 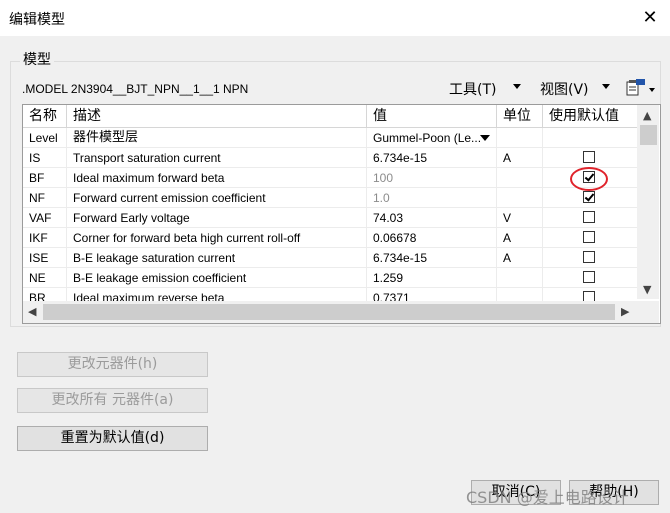 I want to click on table-row: VAF Forward Early voltage 74.03 V, so click(x=330, y=218).